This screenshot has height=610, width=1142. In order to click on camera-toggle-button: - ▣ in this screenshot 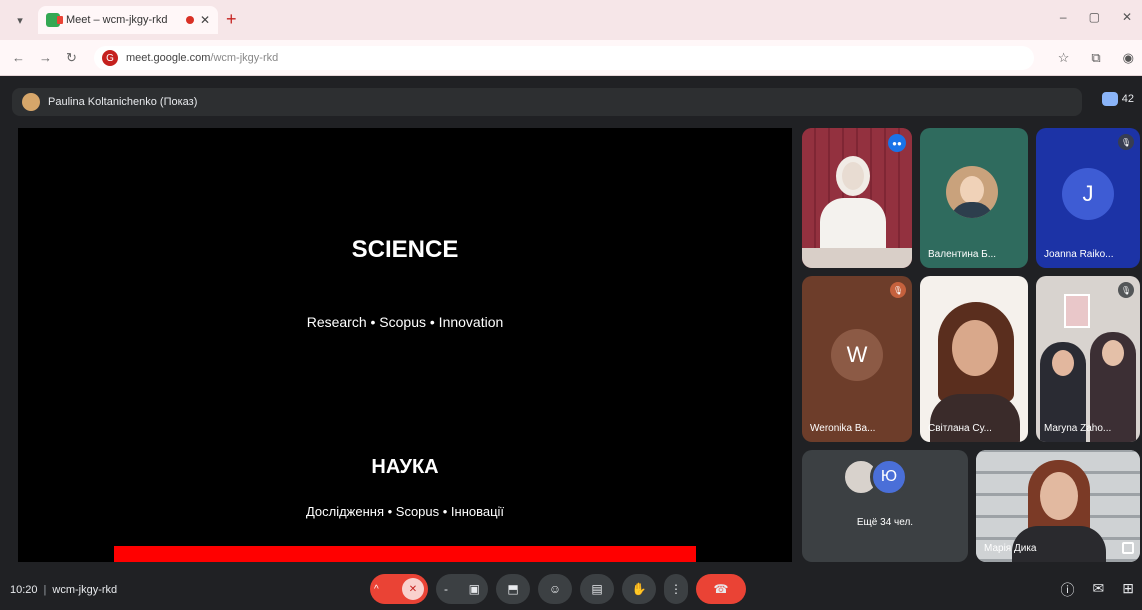, I will do `click(462, 589)`.